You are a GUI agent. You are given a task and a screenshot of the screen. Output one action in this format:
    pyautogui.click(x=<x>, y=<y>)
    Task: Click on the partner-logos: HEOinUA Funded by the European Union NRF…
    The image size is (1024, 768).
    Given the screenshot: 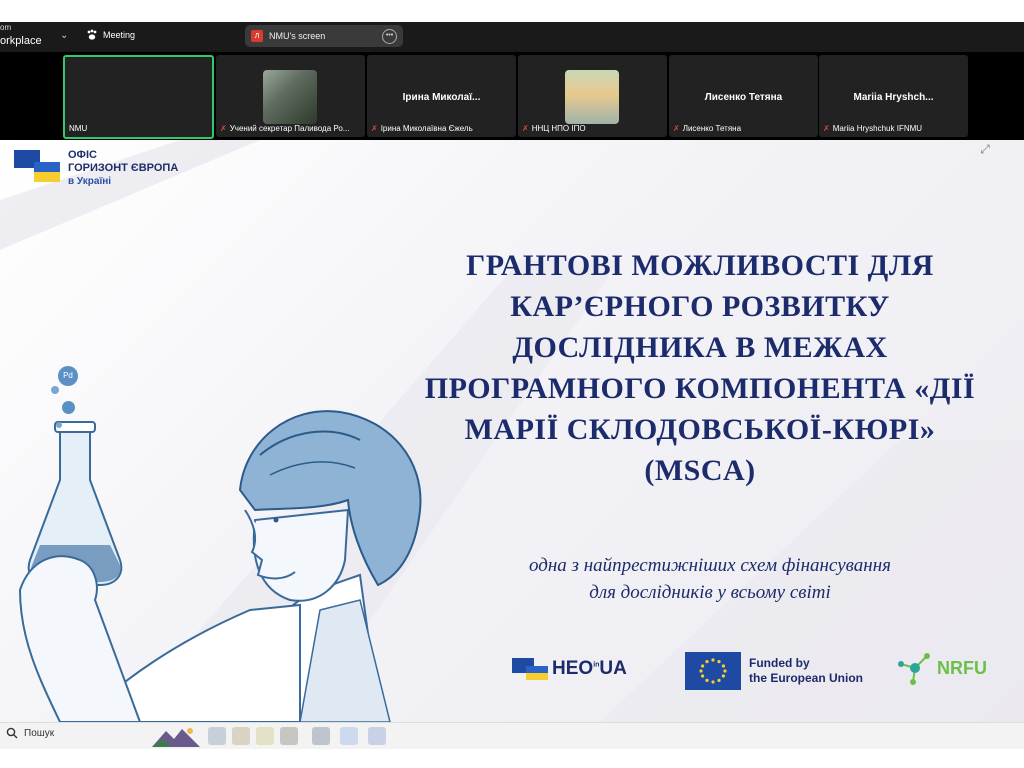 What is the action you would take?
    pyautogui.click(x=512, y=670)
    